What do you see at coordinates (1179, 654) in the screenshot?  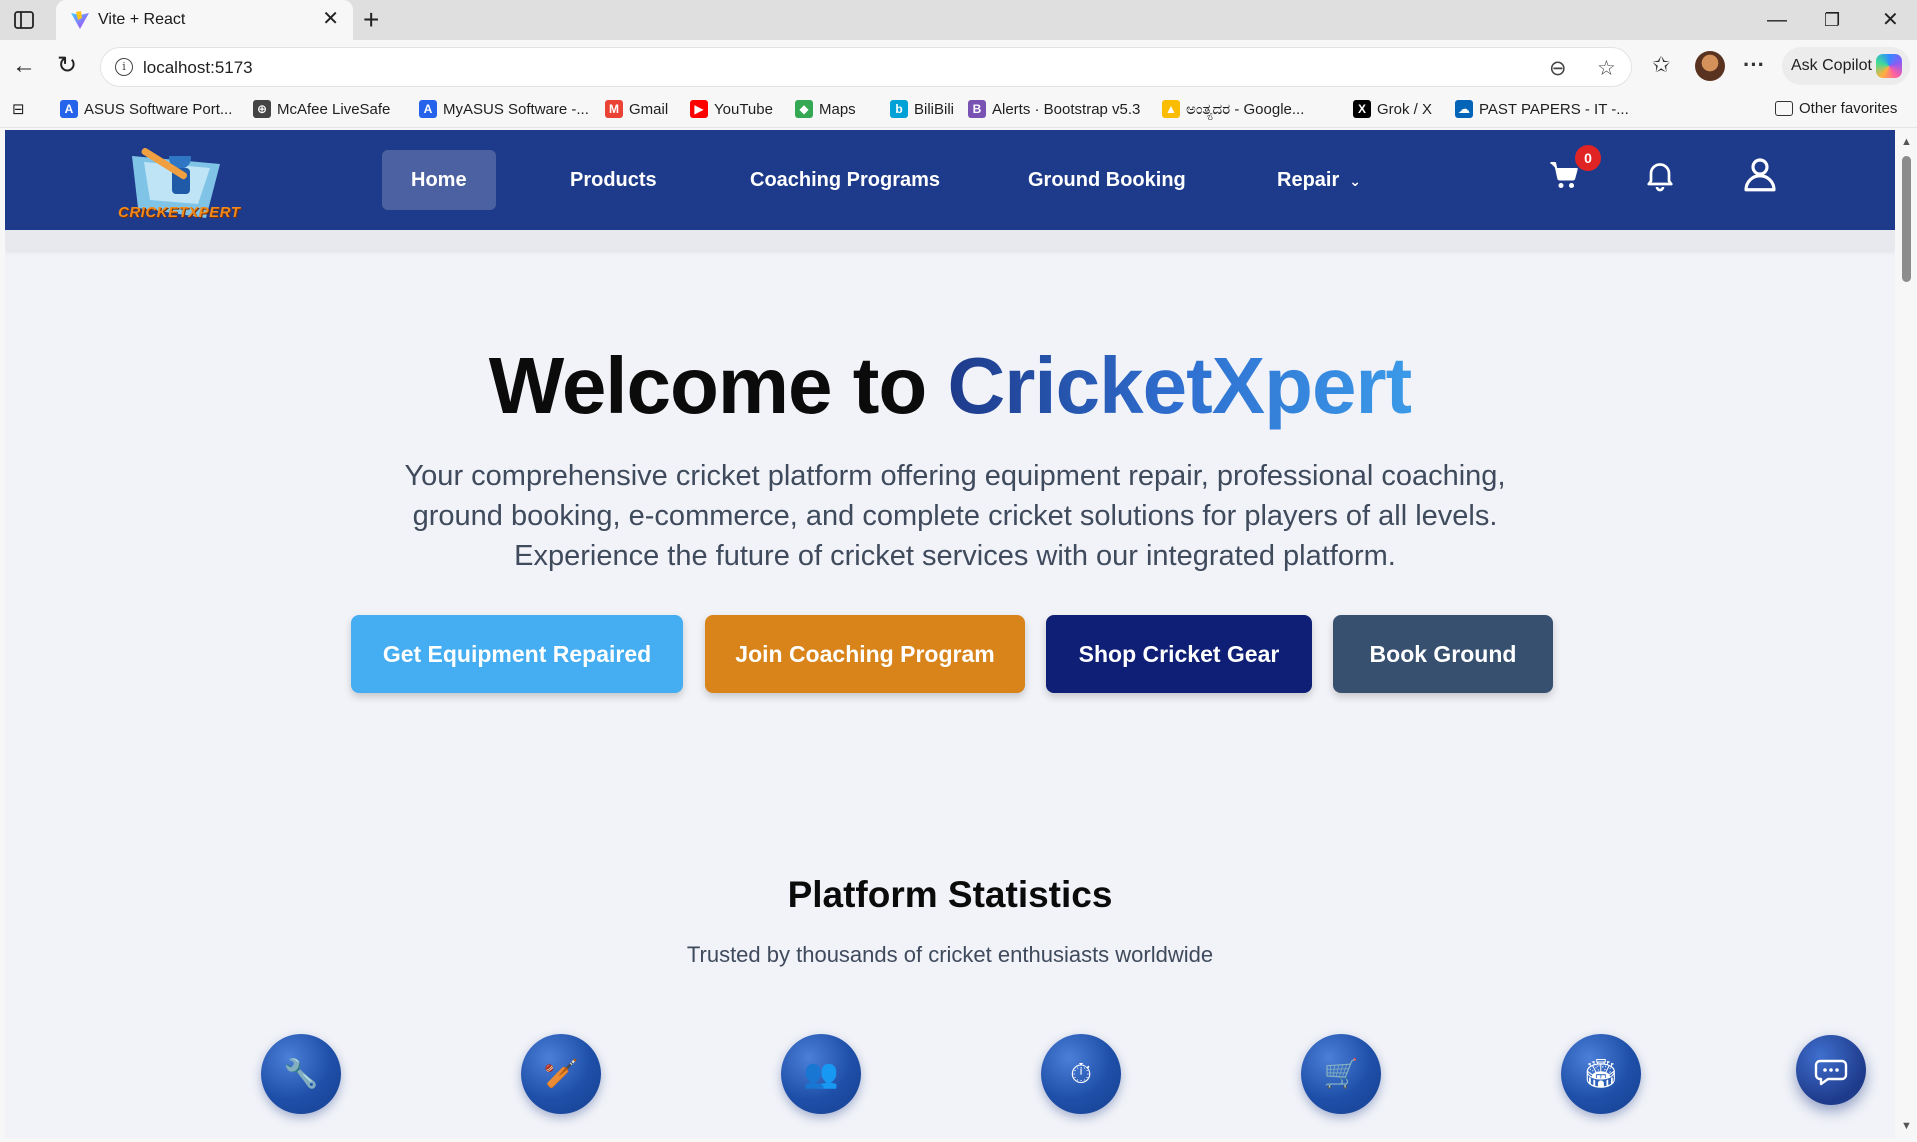 I see `shop-cricket-gear-button: Shop Cricket Gear` at bounding box center [1179, 654].